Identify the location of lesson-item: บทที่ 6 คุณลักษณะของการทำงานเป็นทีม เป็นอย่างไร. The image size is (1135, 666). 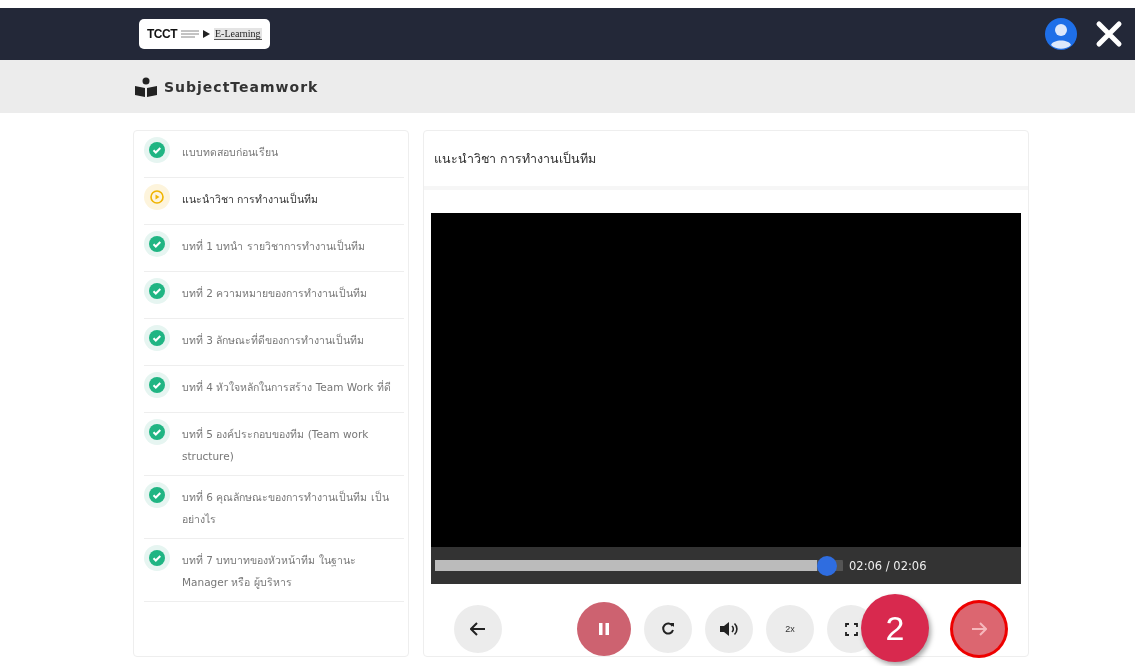
(274, 507).